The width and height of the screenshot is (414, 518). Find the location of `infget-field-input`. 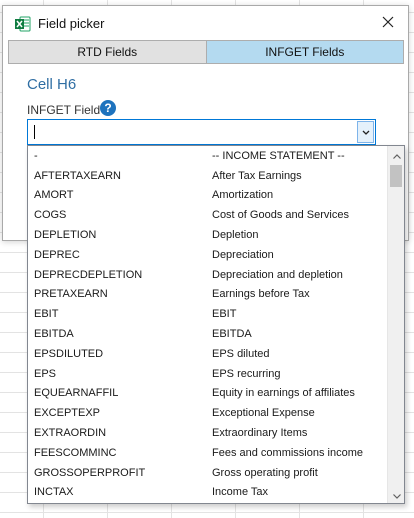

infget-field-input is located at coordinates (192, 132).